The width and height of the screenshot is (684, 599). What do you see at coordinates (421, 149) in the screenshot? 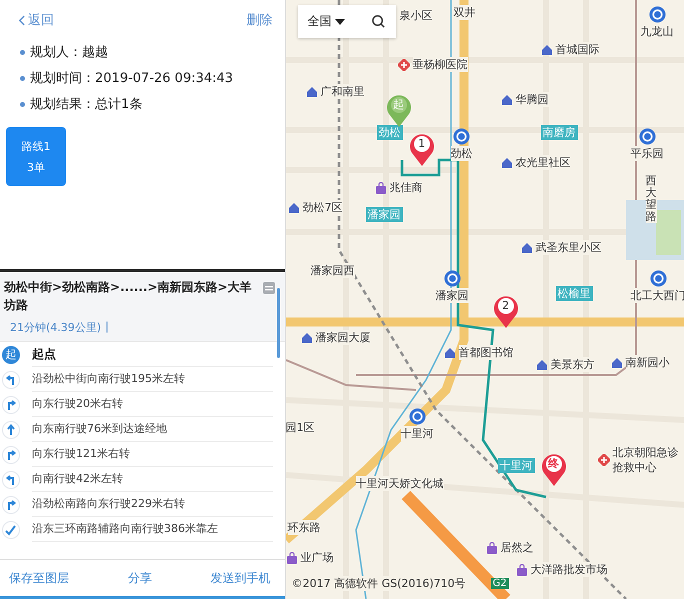
I see `waypoint-pin: 1` at bounding box center [421, 149].